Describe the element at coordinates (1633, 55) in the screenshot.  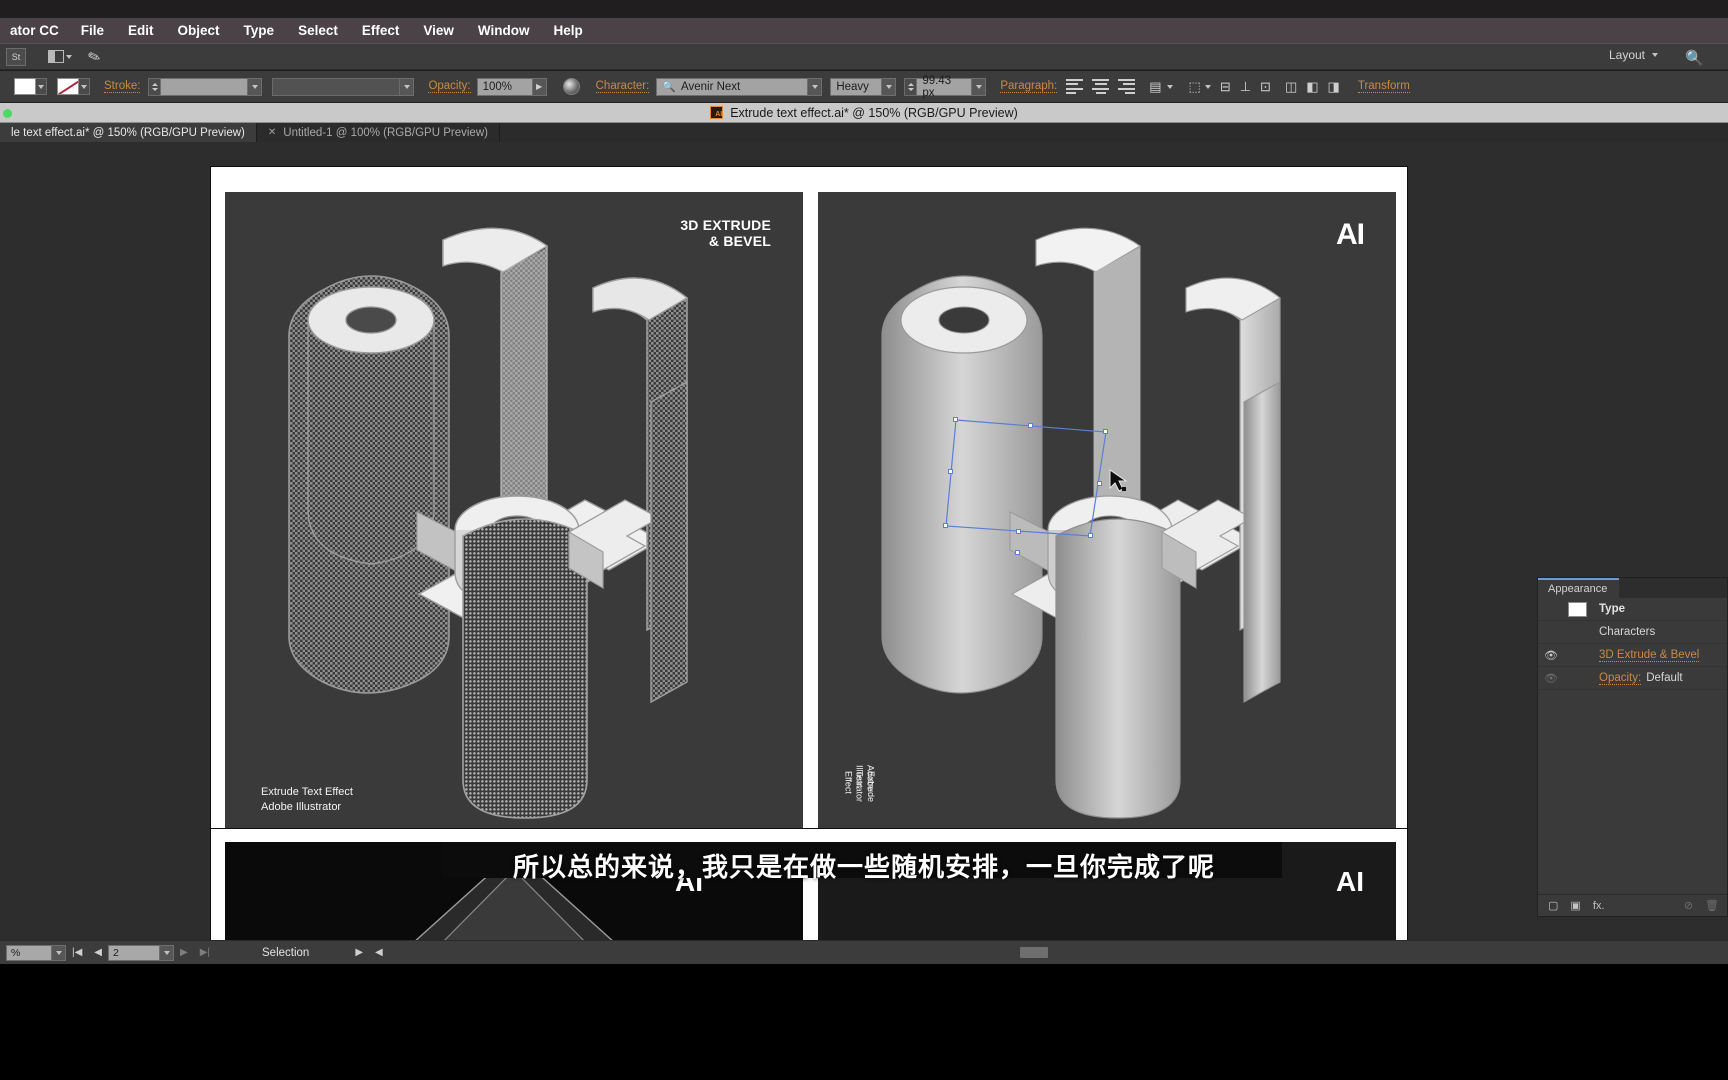
I see `layout-button: Layout` at that location.